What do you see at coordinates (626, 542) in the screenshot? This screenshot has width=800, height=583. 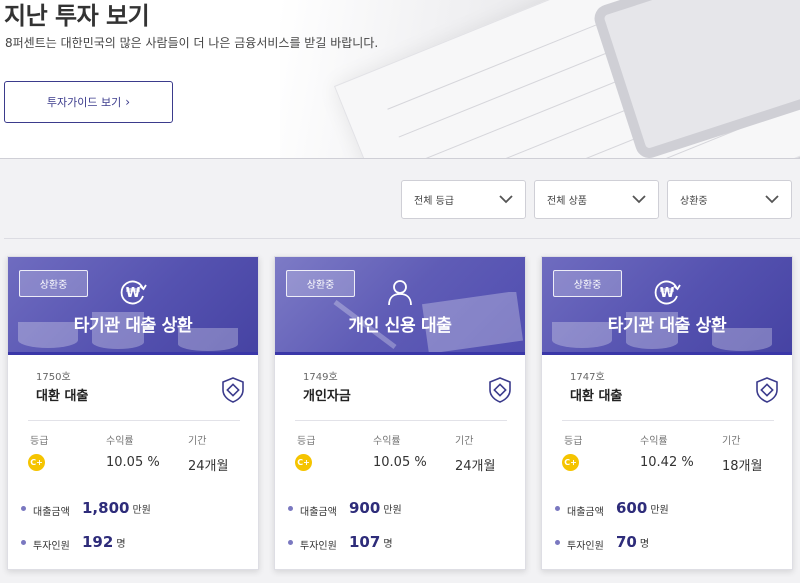 I see `investors-value: 70` at bounding box center [626, 542].